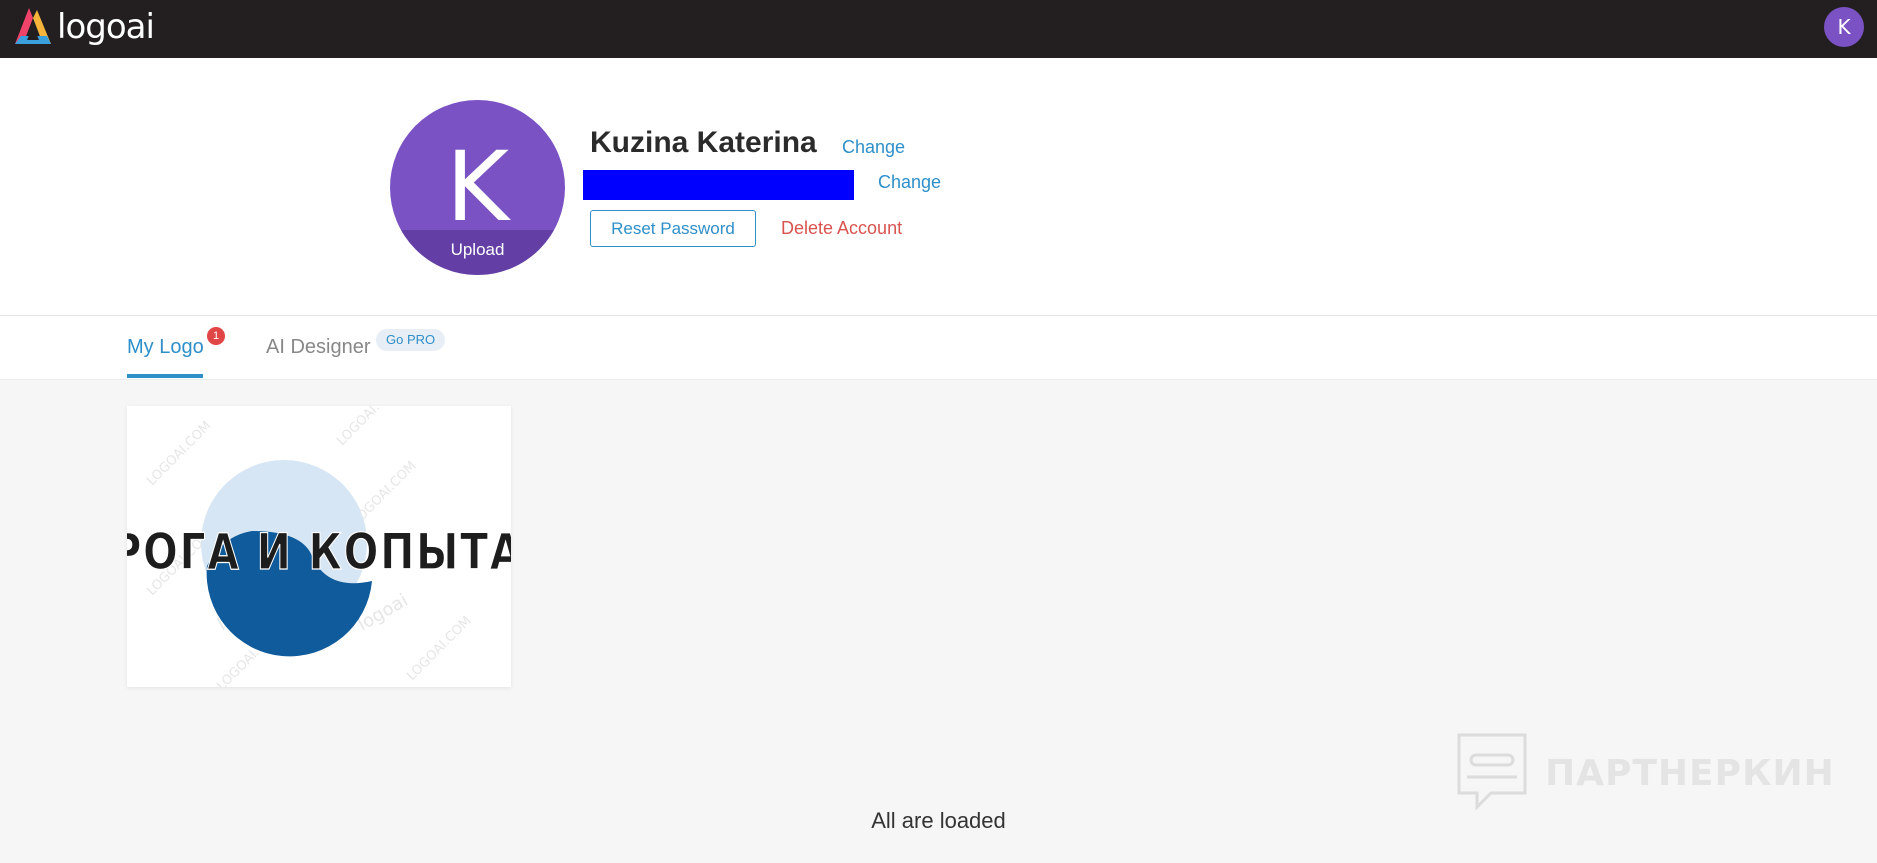  What do you see at coordinates (938, 348) in the screenshot?
I see `tab-bar: My Logo 1 AI Designer Go PRO` at bounding box center [938, 348].